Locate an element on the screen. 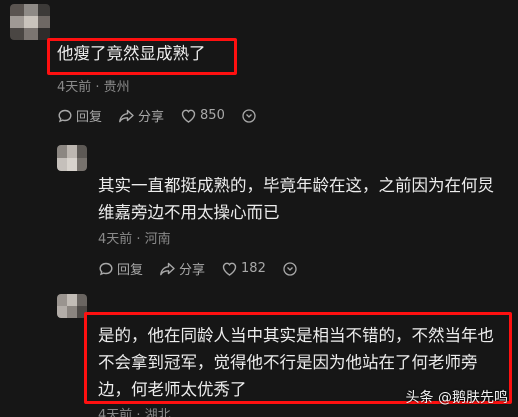  comment-meta: 4天前 · 河南 is located at coordinates (134, 239).